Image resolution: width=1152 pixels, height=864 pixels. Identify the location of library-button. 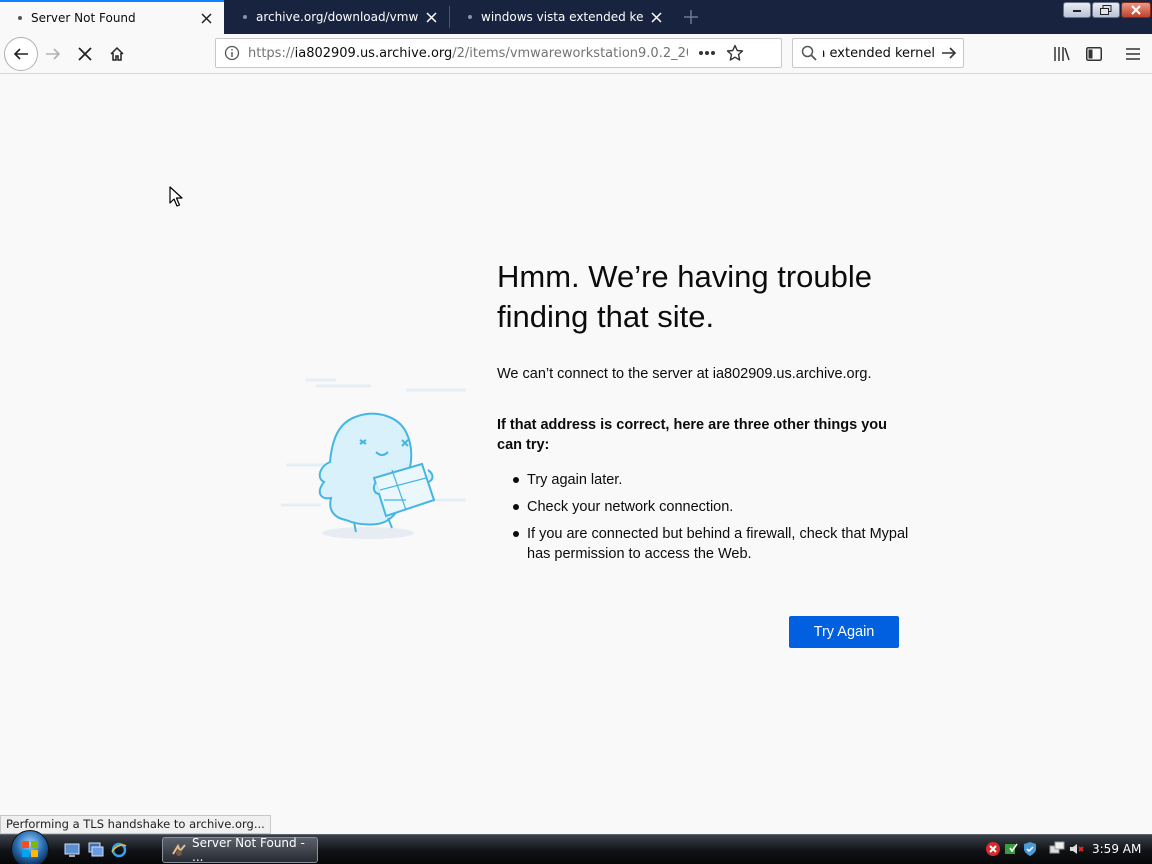
(1062, 54).